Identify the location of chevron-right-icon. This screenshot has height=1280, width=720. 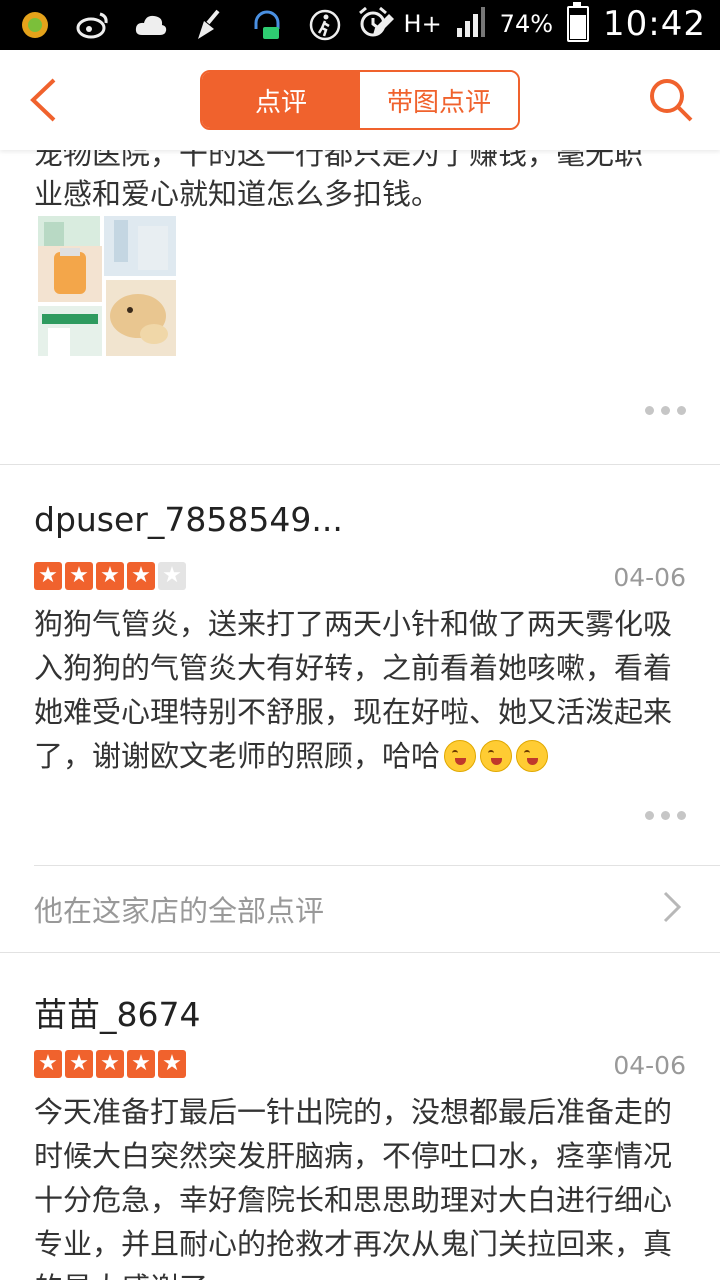
(672, 909).